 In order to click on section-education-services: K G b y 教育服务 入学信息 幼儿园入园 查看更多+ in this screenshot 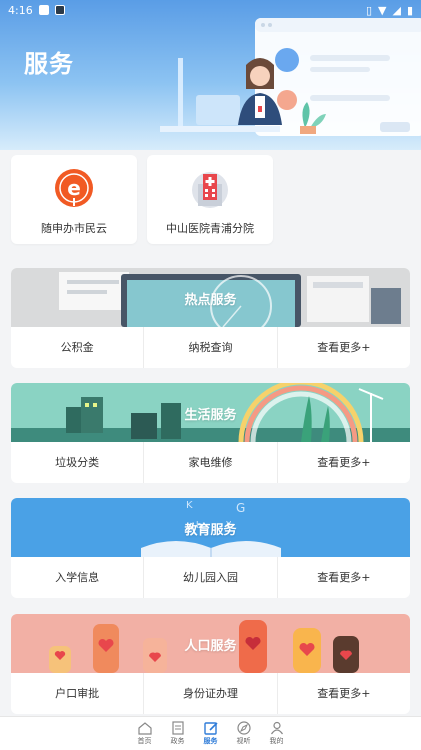, I will do `click(210, 548)`.